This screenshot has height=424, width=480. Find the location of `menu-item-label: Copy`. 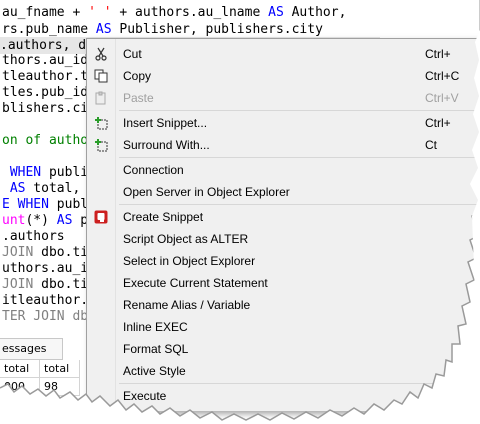

menu-item-label: Copy is located at coordinates (137, 76).